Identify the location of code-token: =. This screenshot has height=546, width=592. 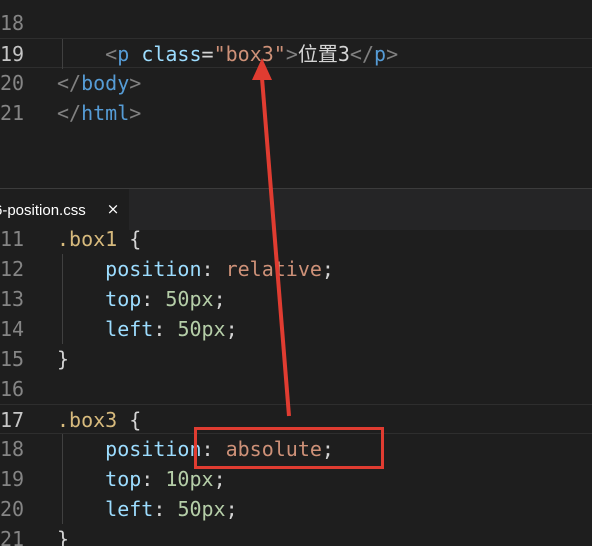
(207, 54).